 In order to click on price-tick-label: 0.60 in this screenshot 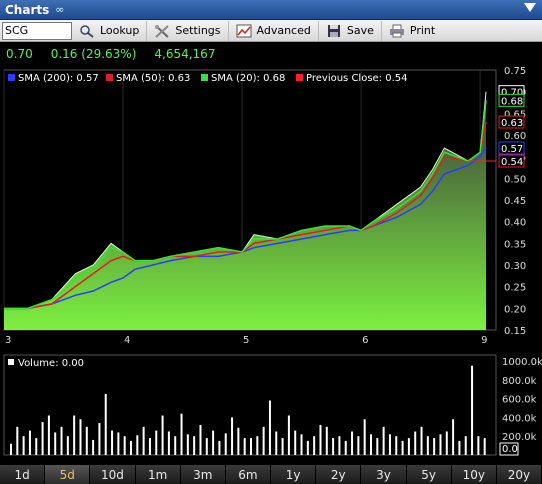, I will do `click(515, 136)`.